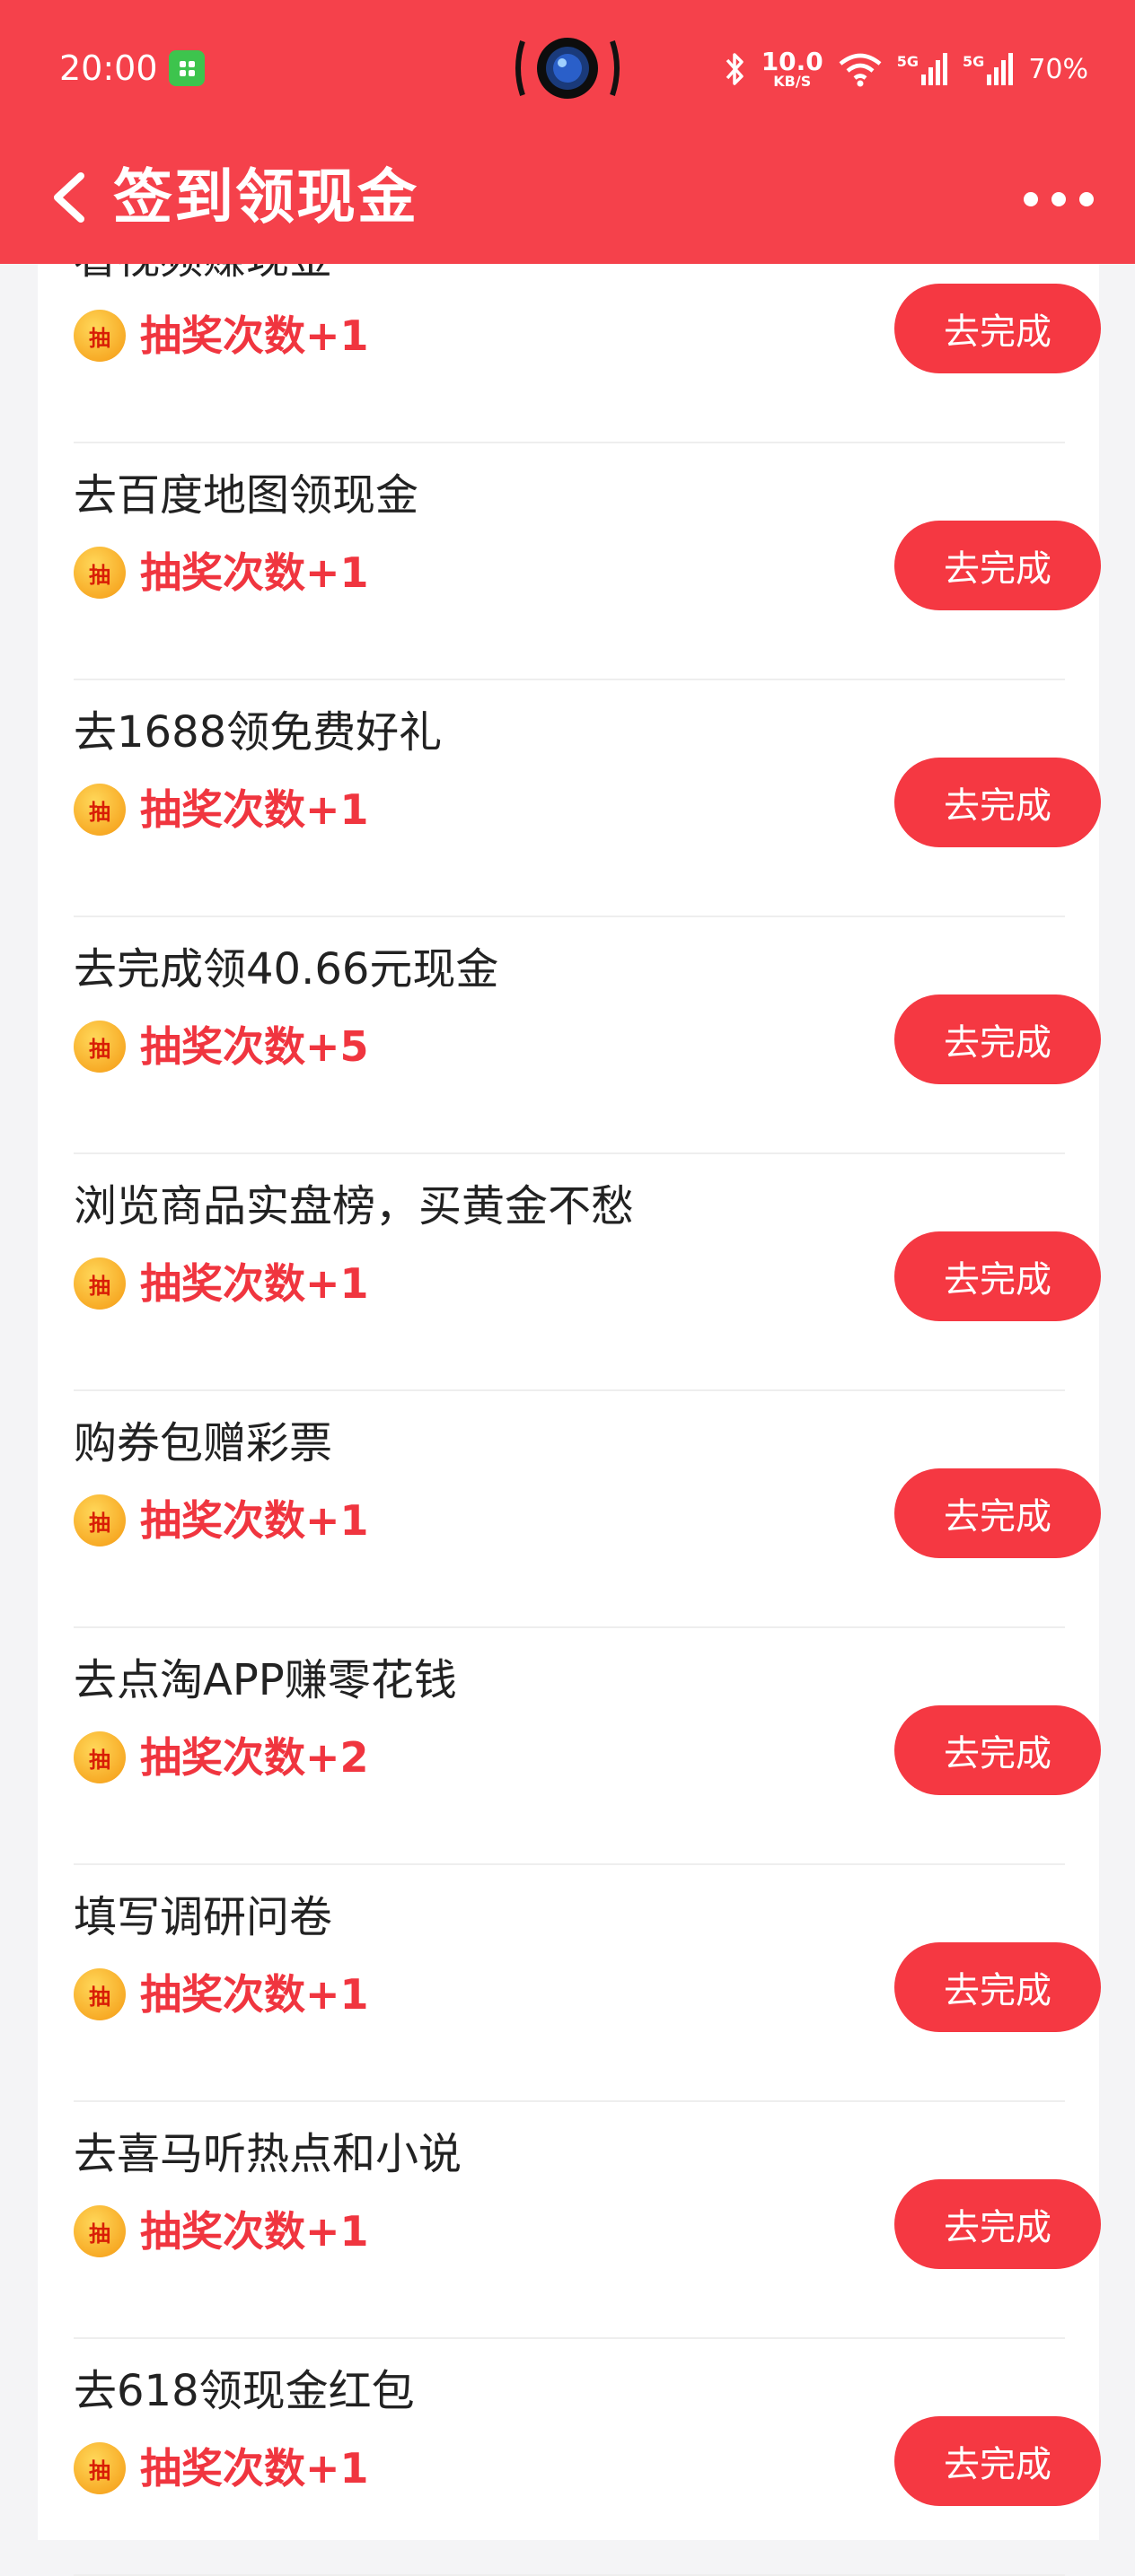 The width and height of the screenshot is (1135, 2576). What do you see at coordinates (907, 62) in the screenshot?
I see `signal-1-label: 5G` at bounding box center [907, 62].